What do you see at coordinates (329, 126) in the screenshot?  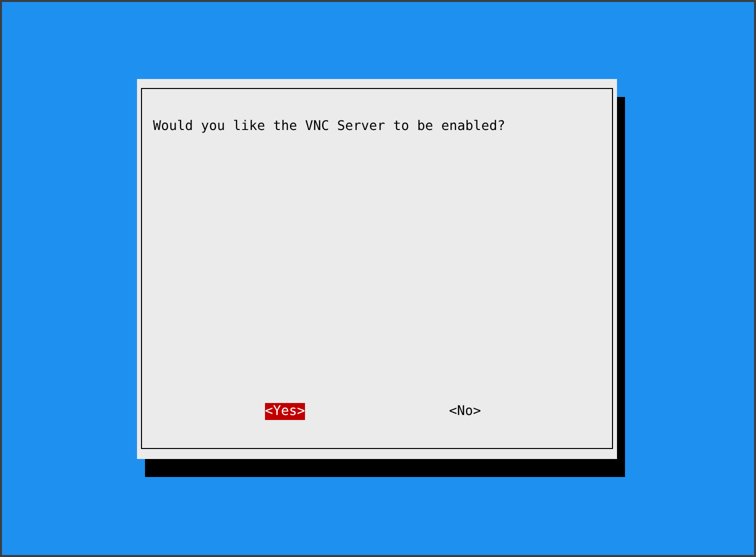 I see `dialog-message: Would you like the VNC Server to be enabled?` at bounding box center [329, 126].